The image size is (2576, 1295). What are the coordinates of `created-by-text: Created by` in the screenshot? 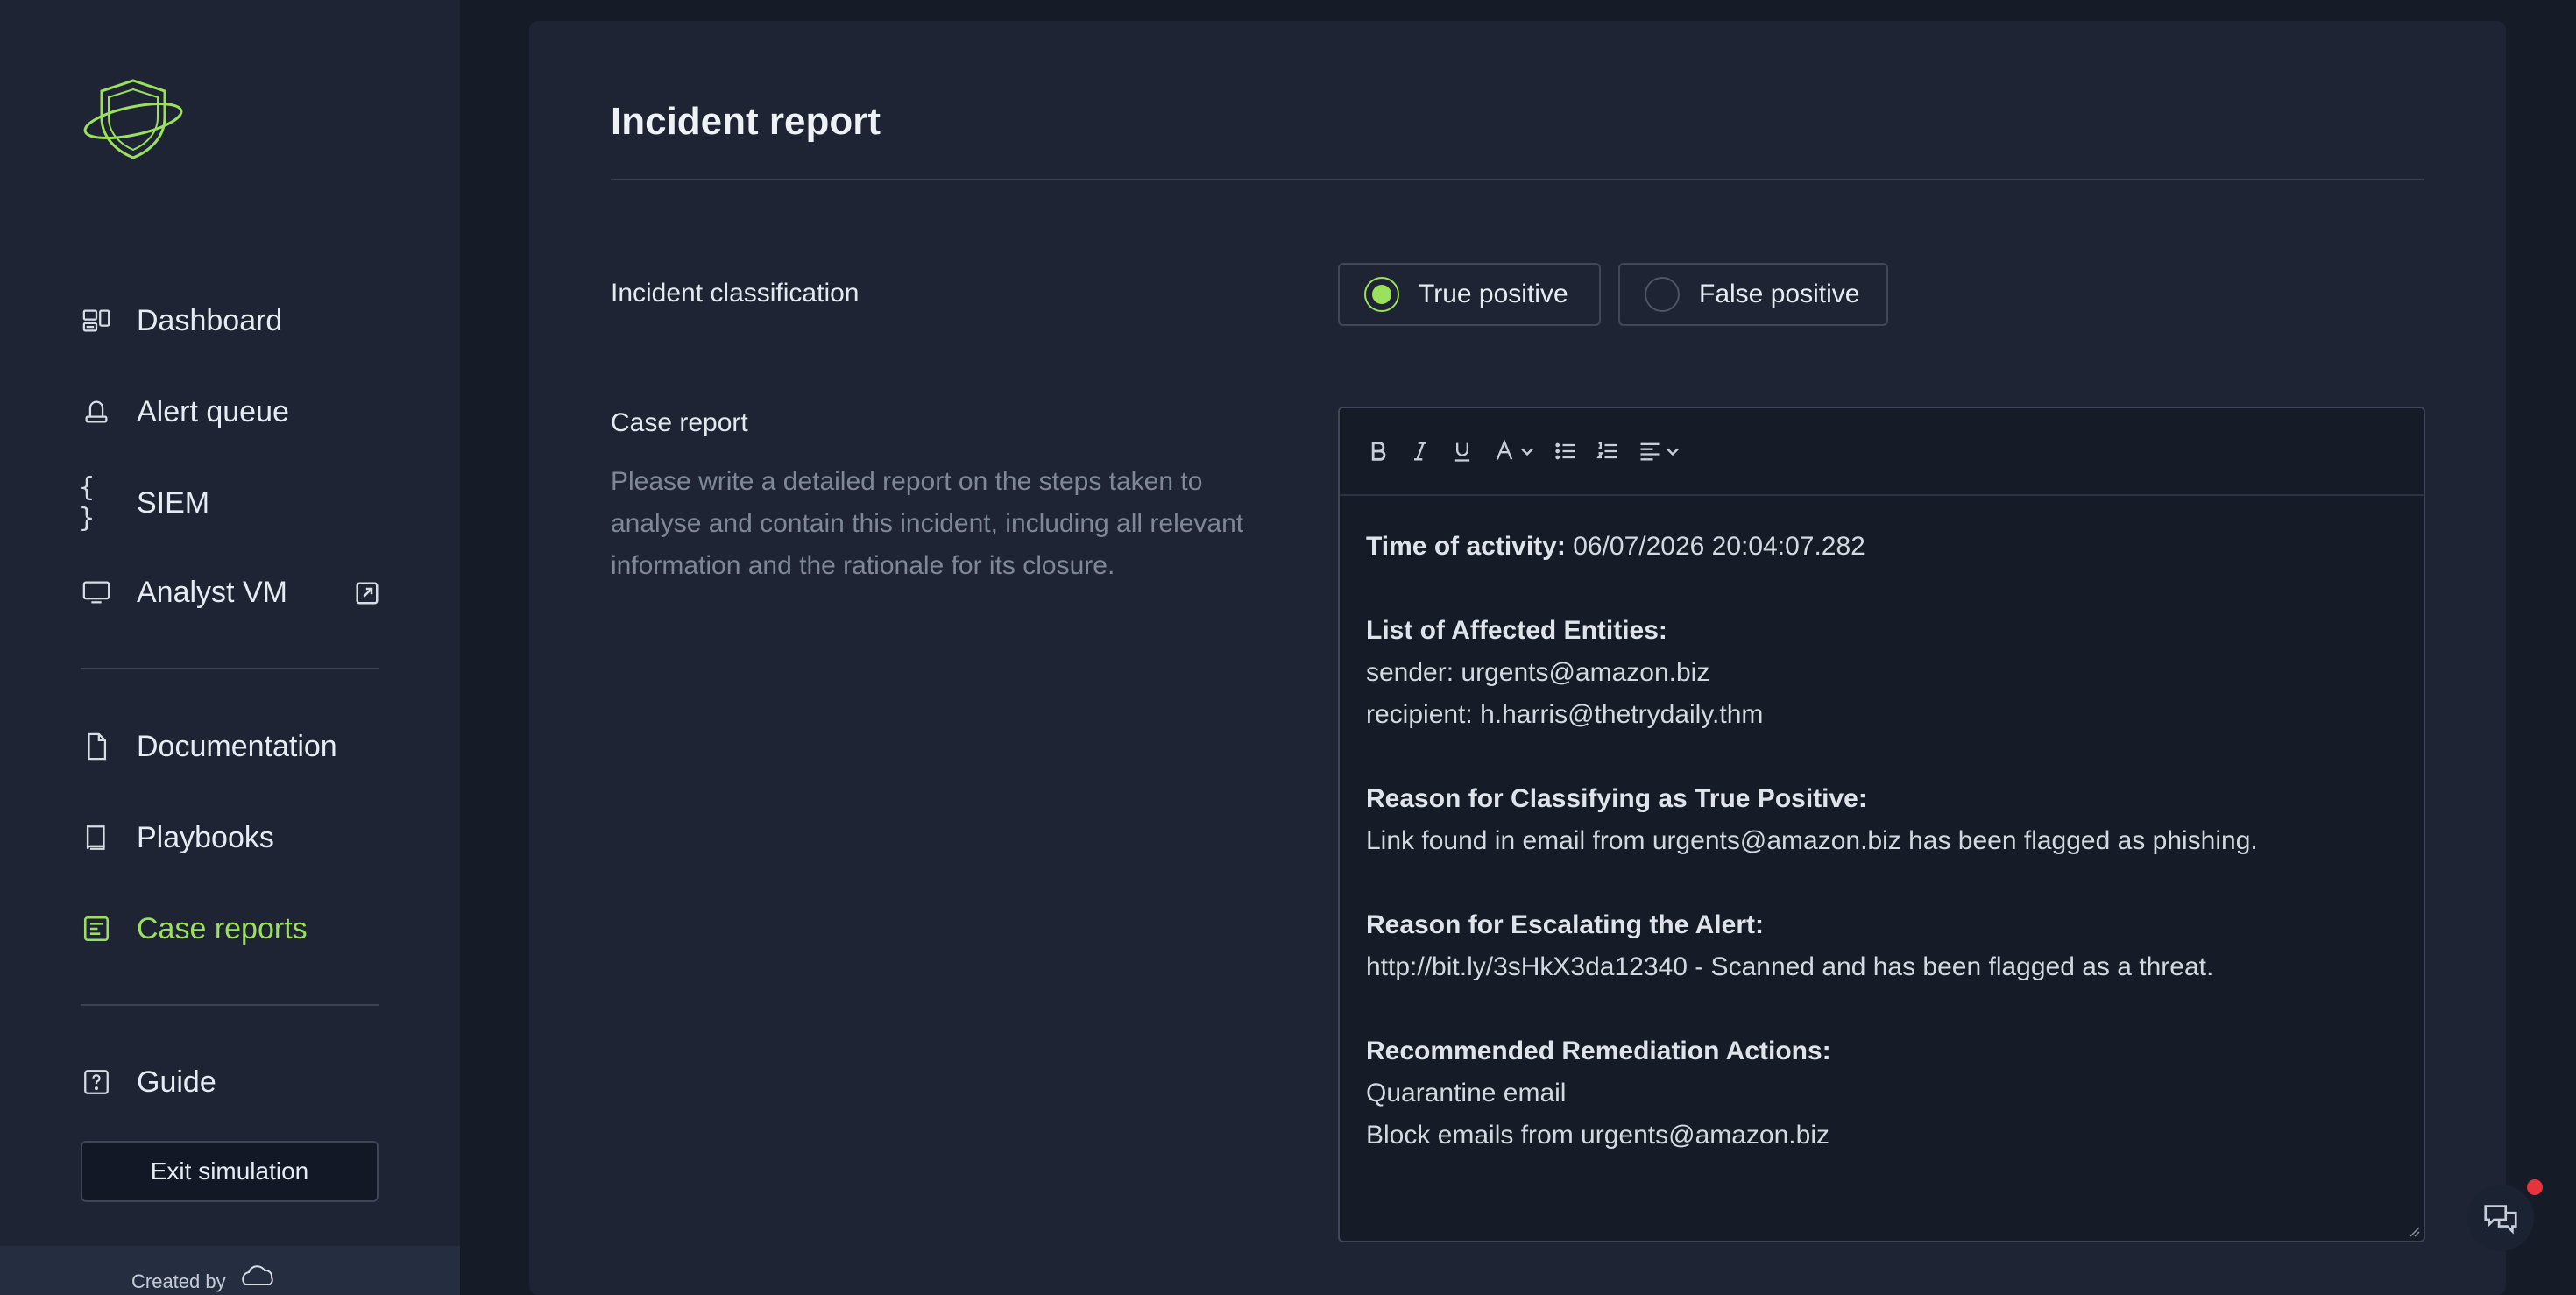 It's located at (178, 1281).